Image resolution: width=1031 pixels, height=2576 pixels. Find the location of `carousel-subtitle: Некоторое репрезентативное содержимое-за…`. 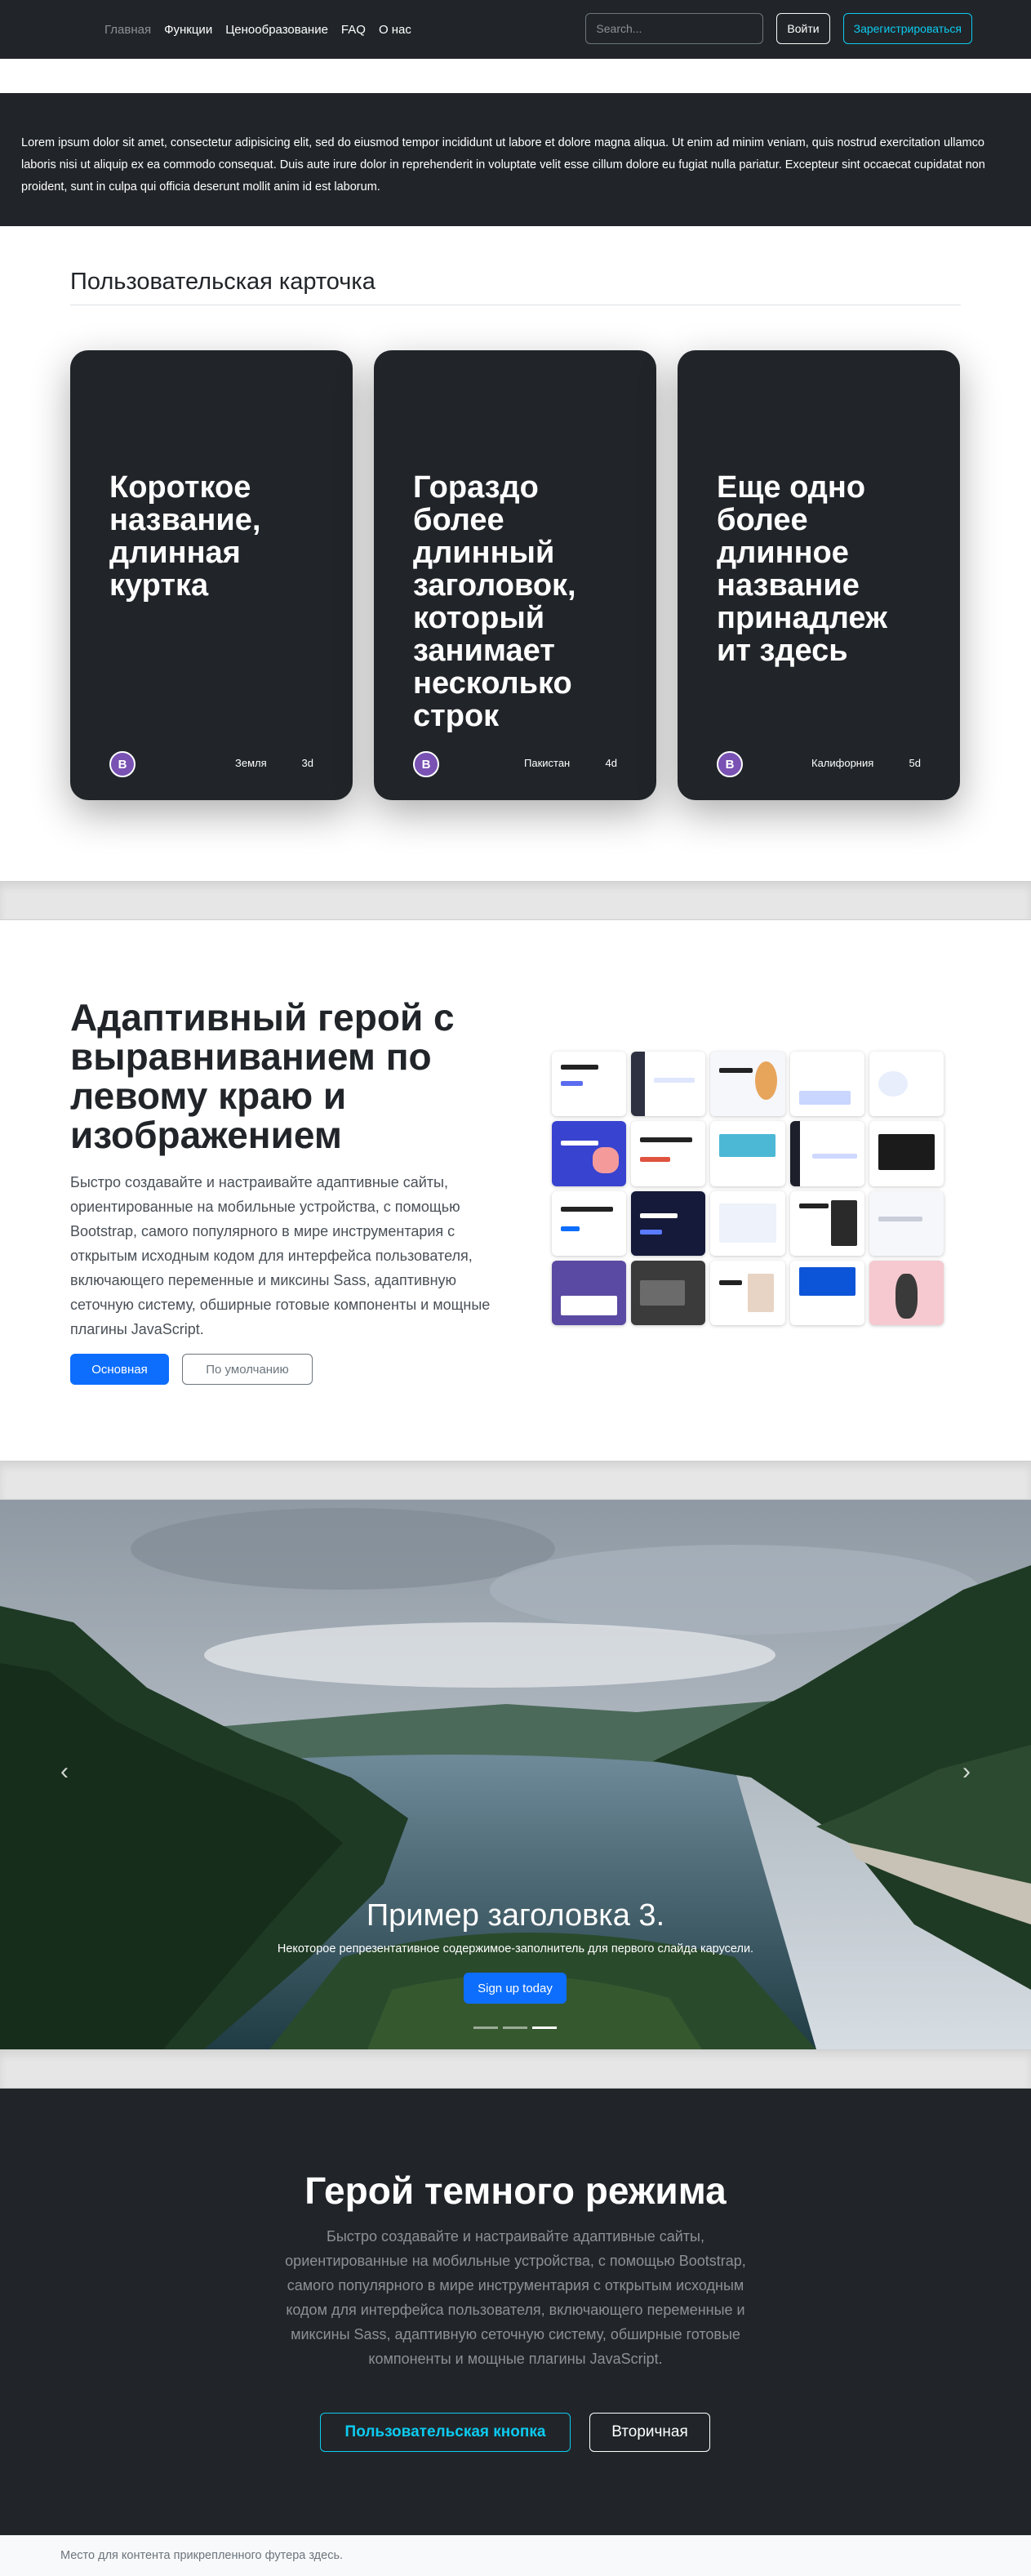

carousel-subtitle: Некоторое репрезентативное содержимое-за… is located at coordinates (515, 1949).